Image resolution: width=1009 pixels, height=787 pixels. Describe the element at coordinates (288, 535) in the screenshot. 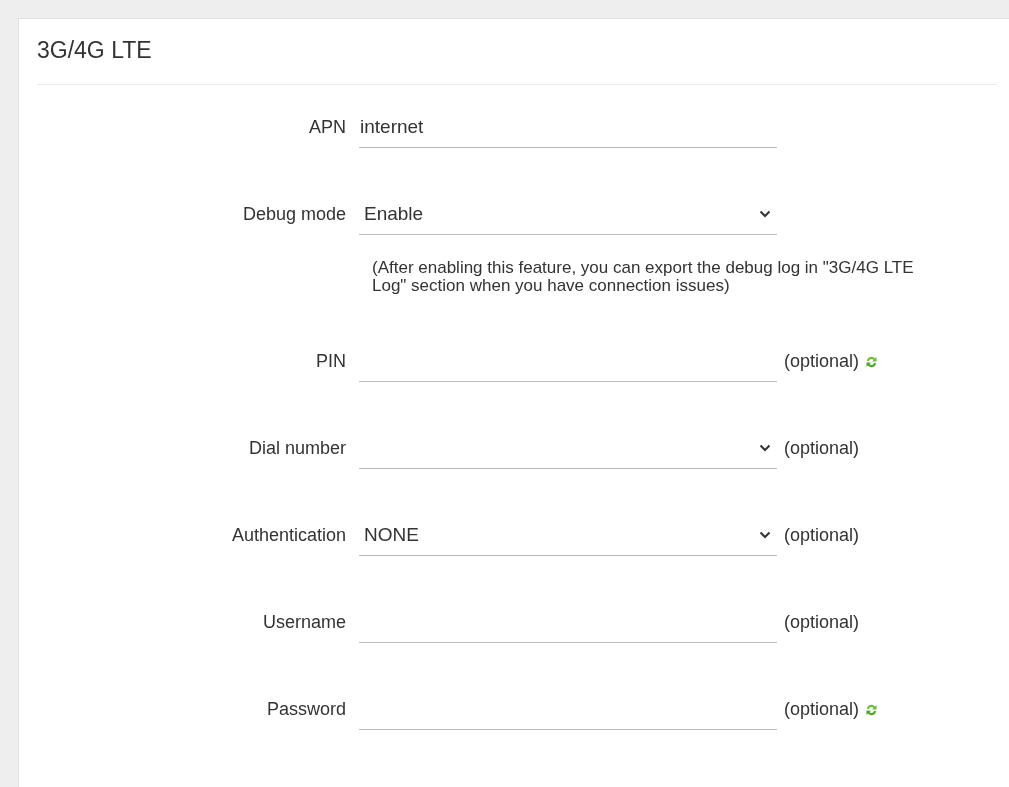

I see `field-label: Authentication` at that location.